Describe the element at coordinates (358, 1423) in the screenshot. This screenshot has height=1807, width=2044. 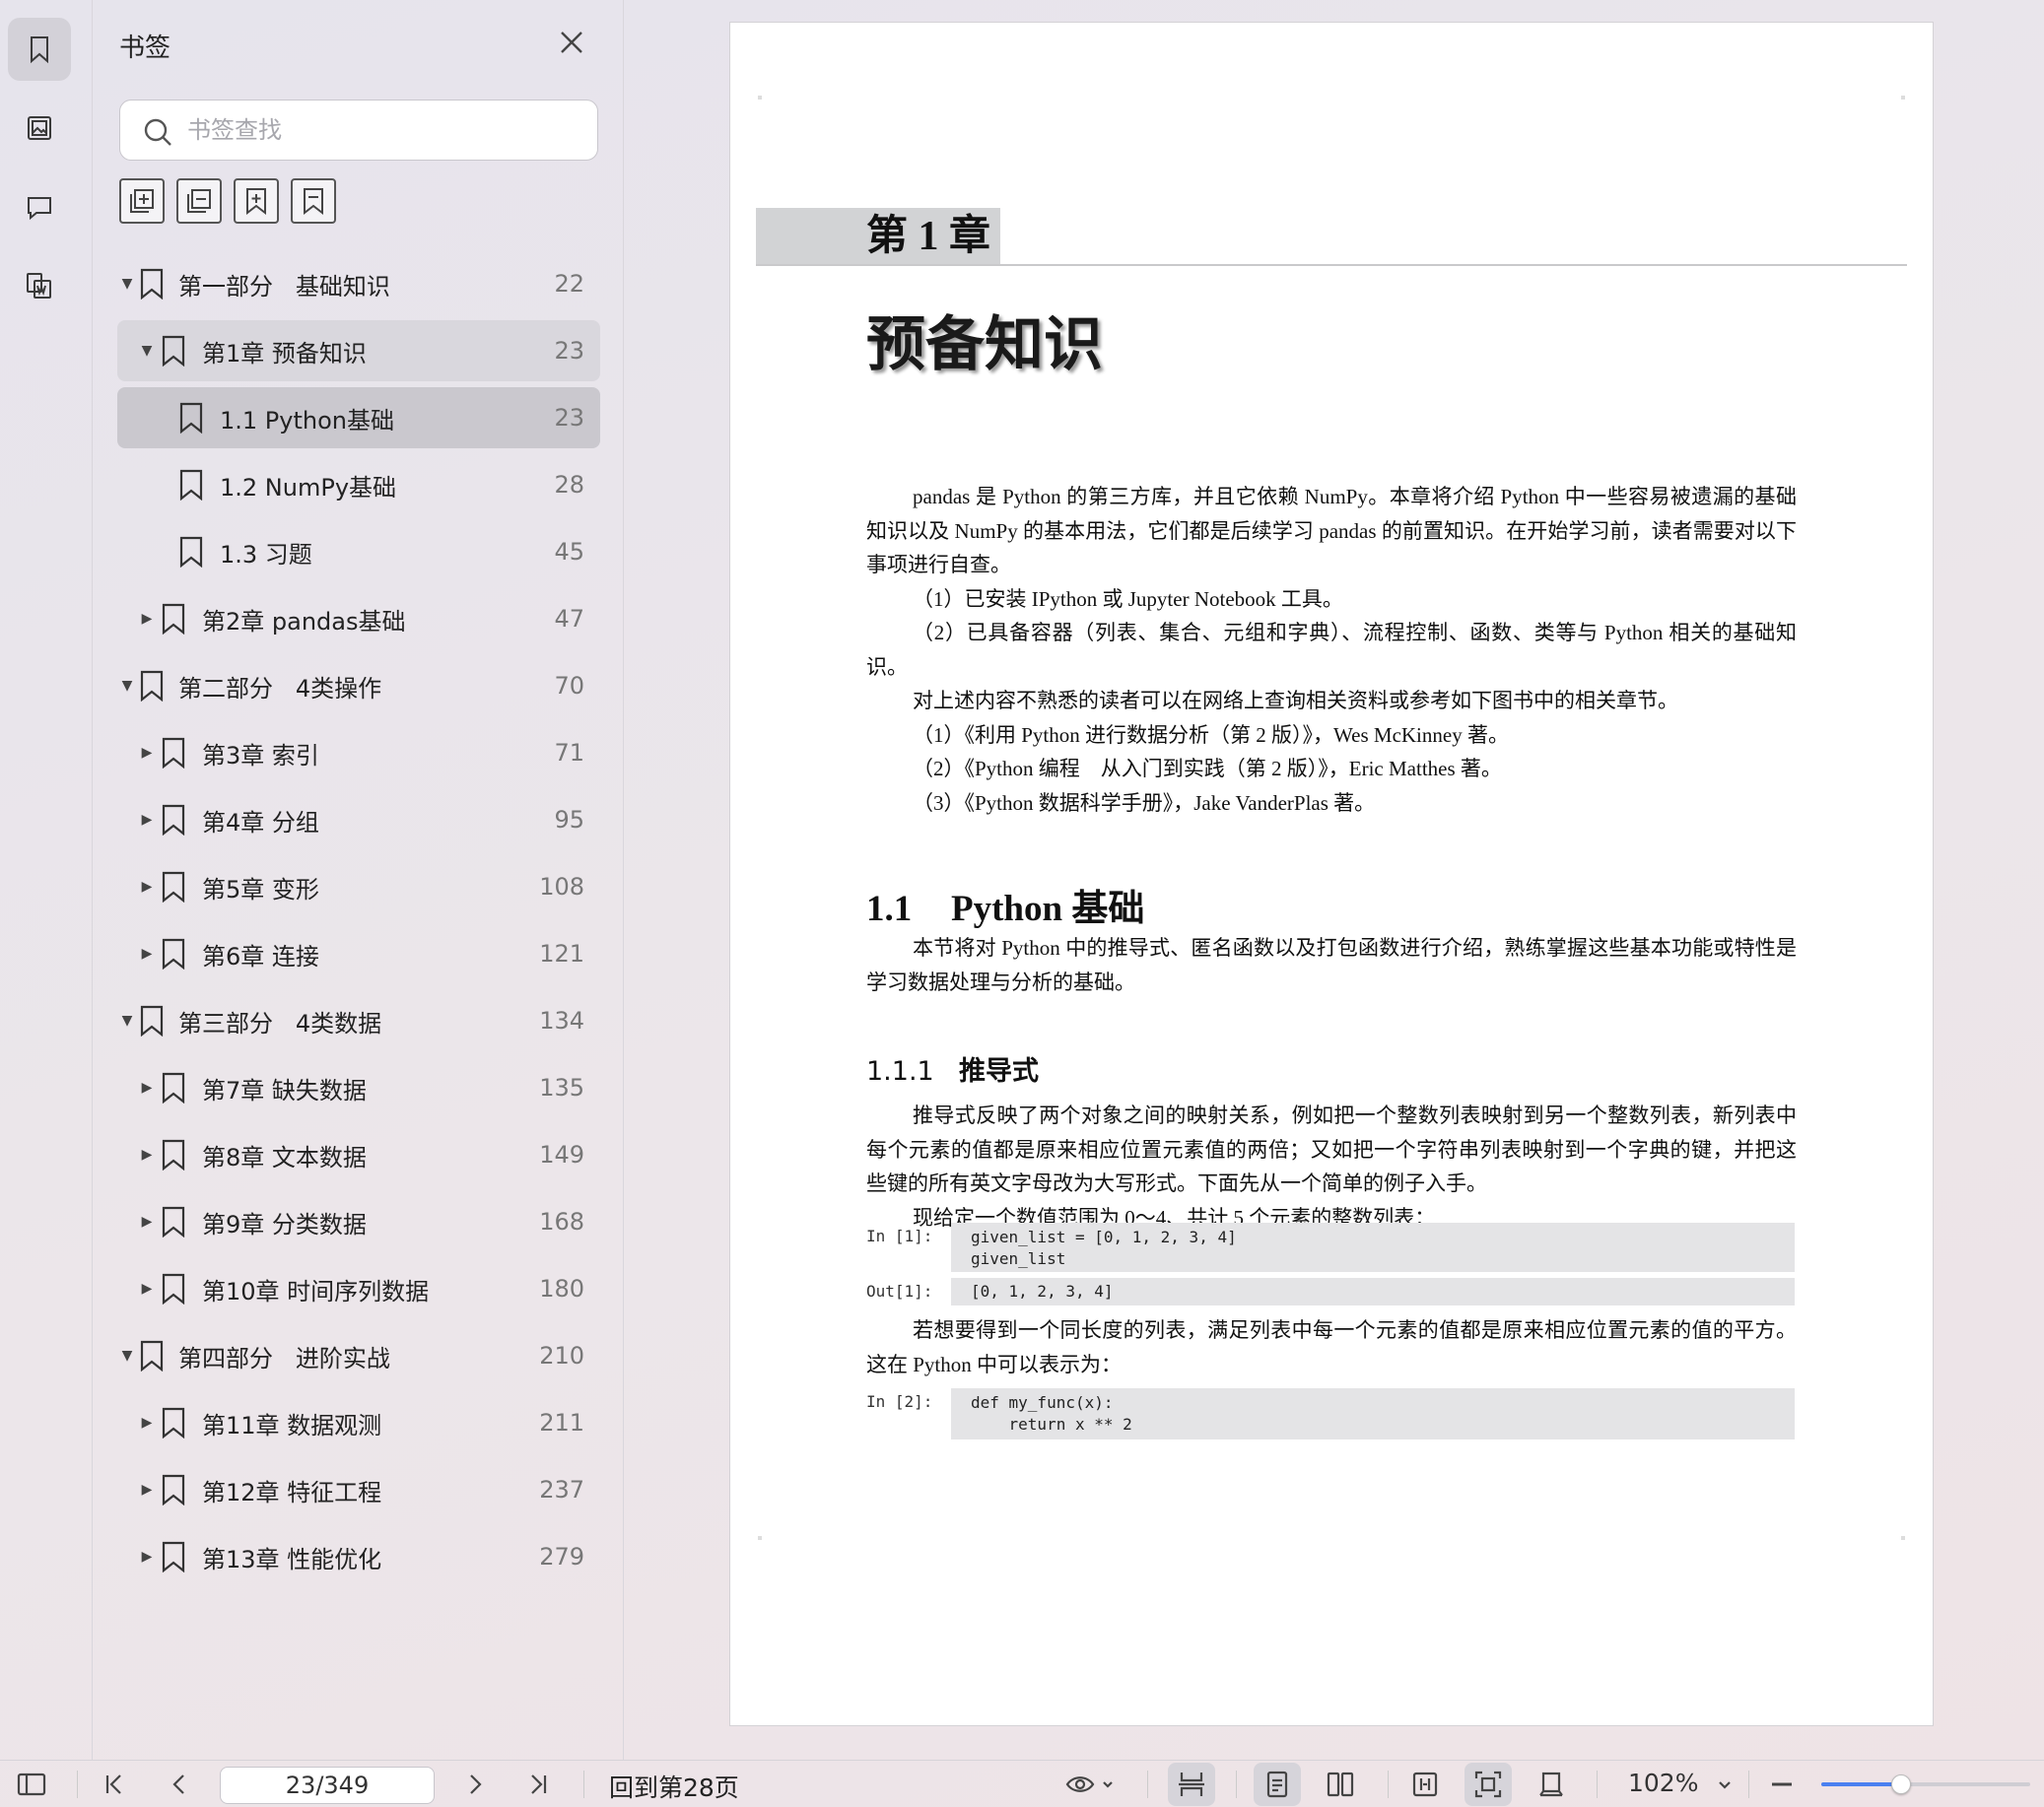
I see `bookmark-item: ▶ 第11章 数据观测 211` at that location.